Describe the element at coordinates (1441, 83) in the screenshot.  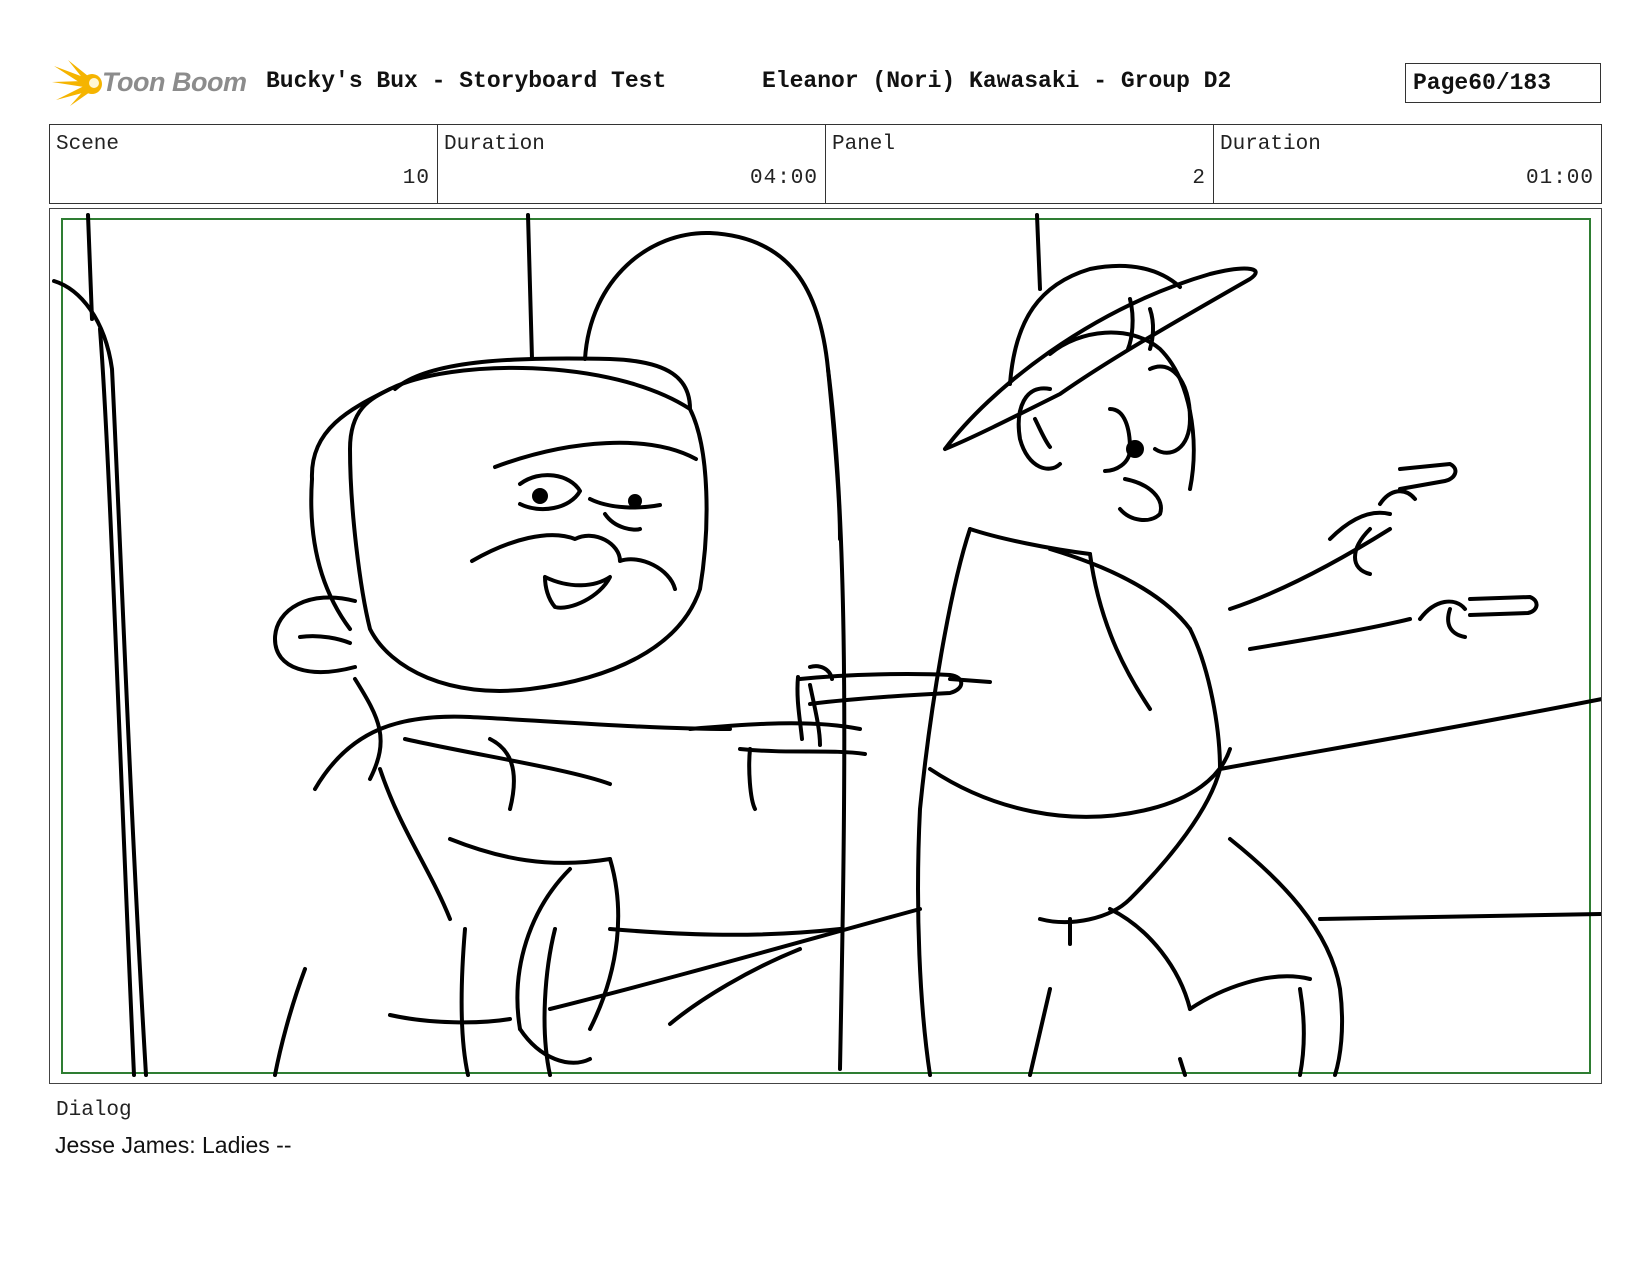
I see `page-label: Page` at that location.